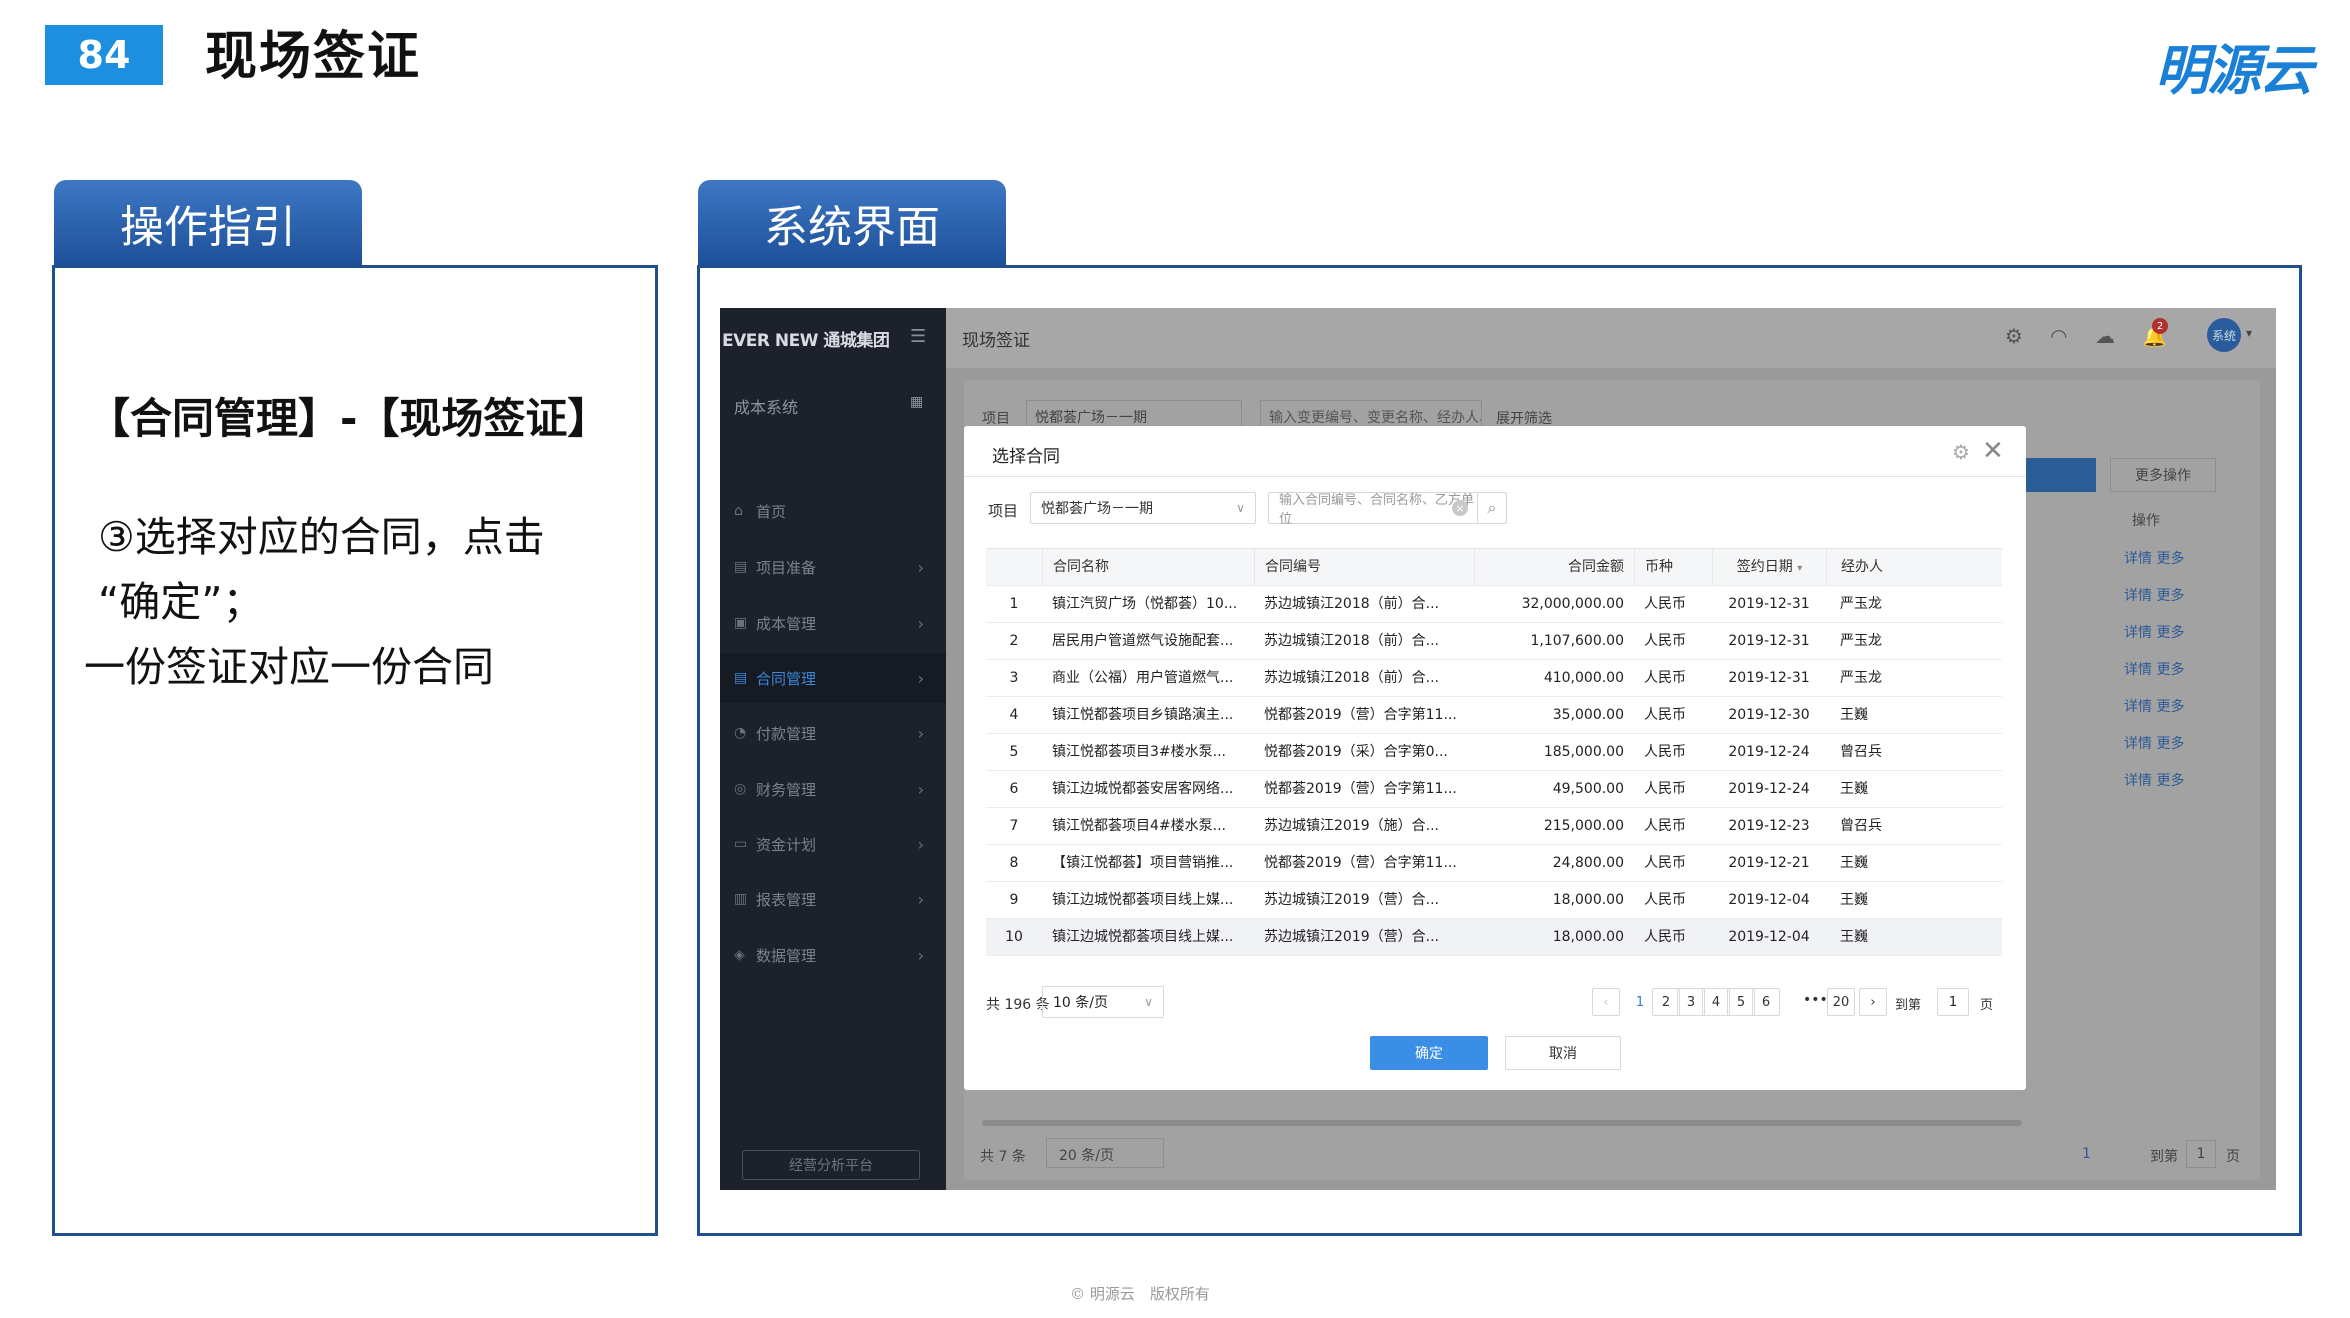 This screenshot has width=2350, height=1318. Describe the element at coordinates (833, 899) in the screenshot. I see `nav-report: ▥ 报表管理 ›` at that location.